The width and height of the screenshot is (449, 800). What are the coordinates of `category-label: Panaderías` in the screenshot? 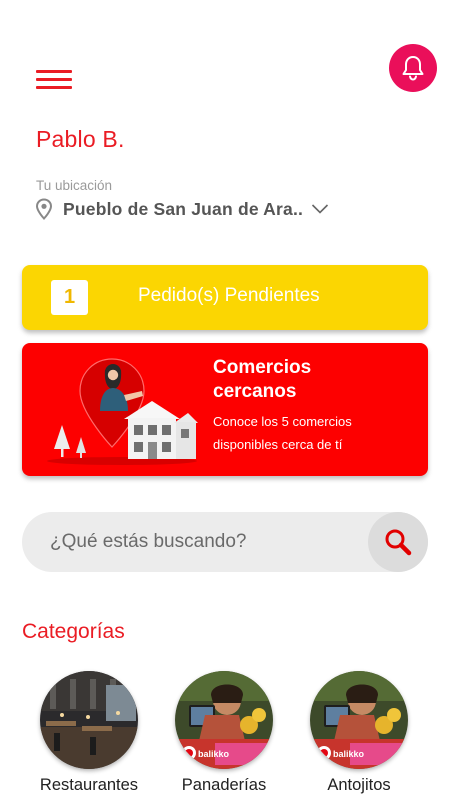 It's located at (224, 785).